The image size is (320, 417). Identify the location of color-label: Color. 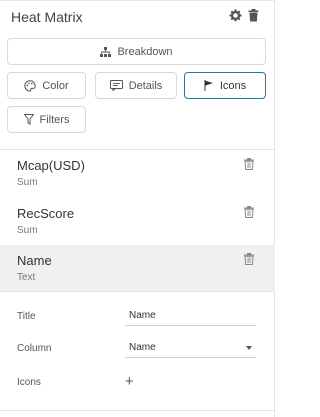
(55, 85).